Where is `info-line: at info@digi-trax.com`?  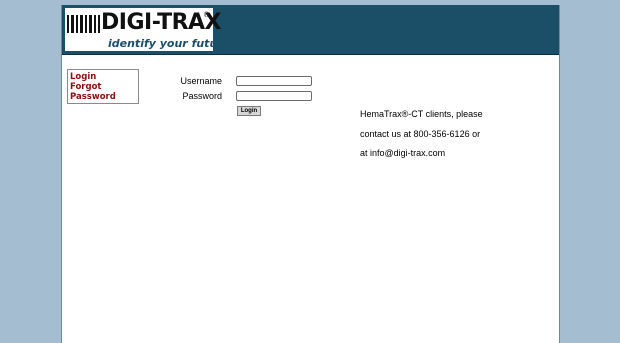 info-line: at info@digi-trax.com is located at coordinates (403, 153).